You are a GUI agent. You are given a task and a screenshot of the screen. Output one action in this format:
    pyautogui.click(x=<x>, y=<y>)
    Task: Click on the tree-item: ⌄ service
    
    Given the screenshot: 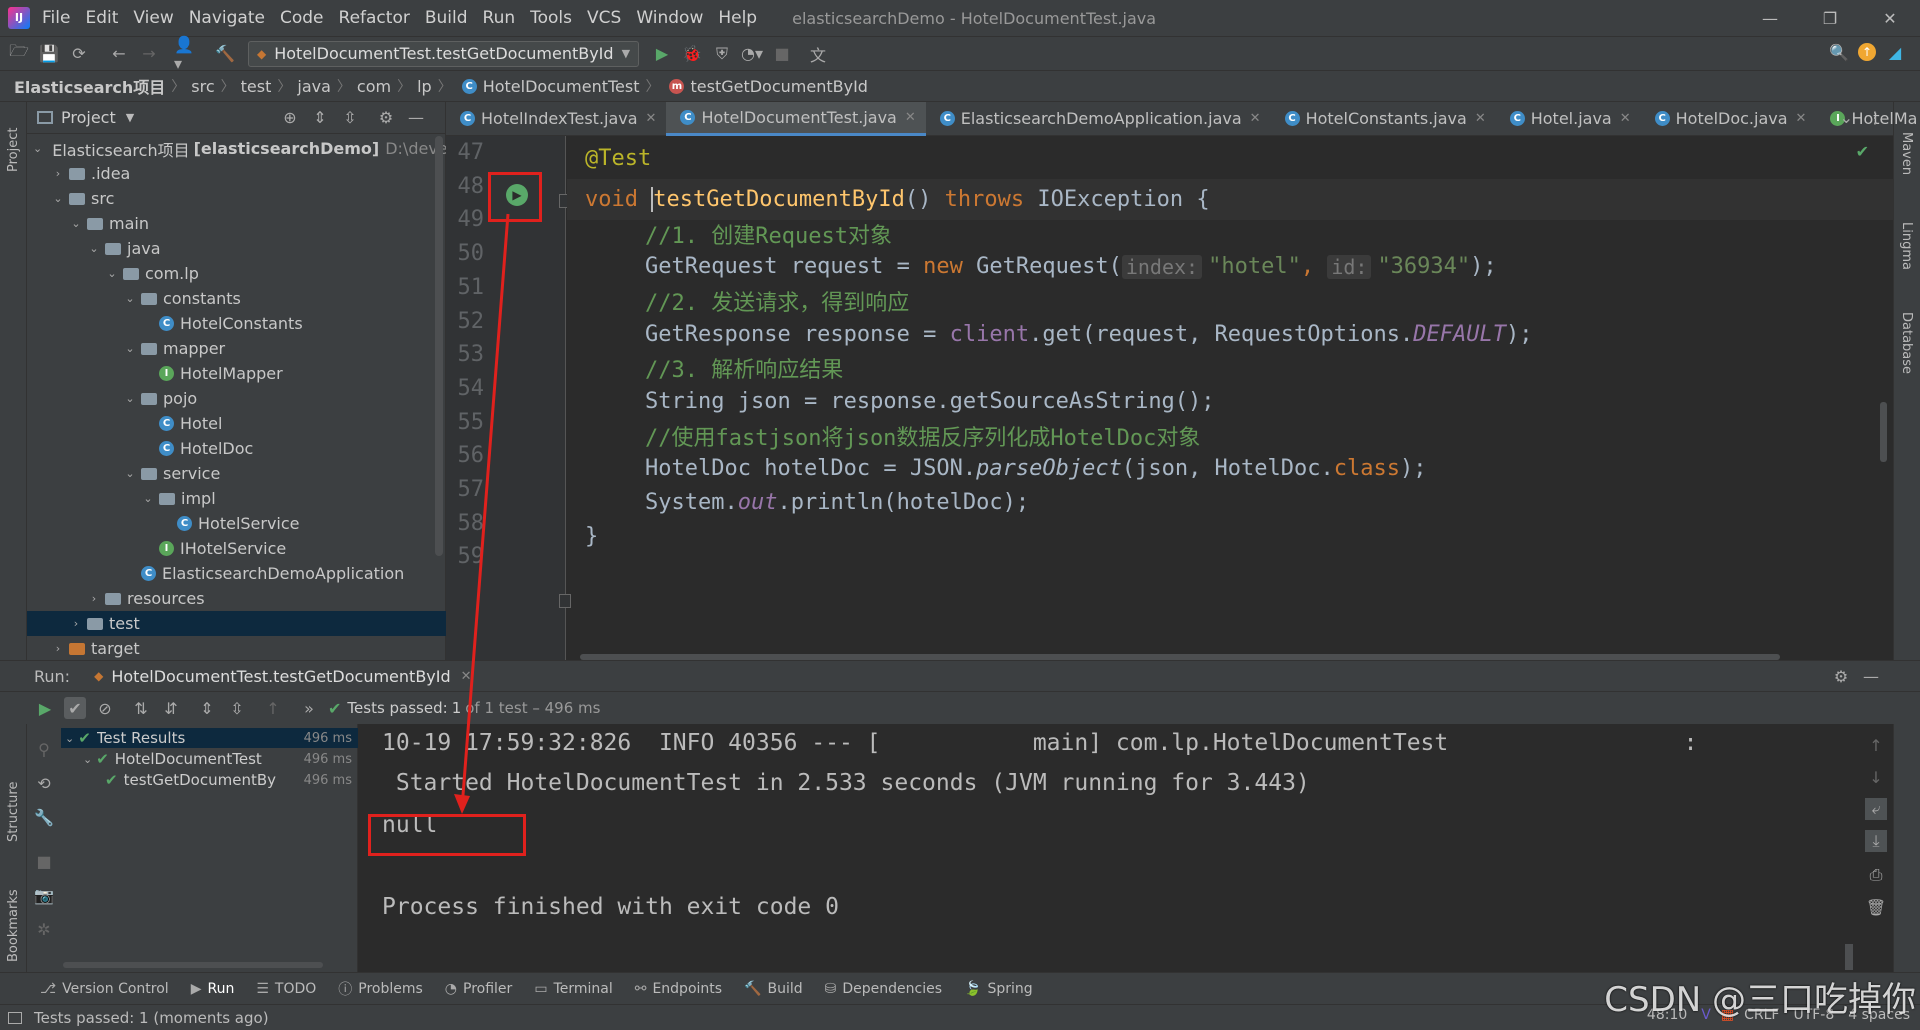 What is the action you would take?
    pyautogui.click(x=236, y=473)
    